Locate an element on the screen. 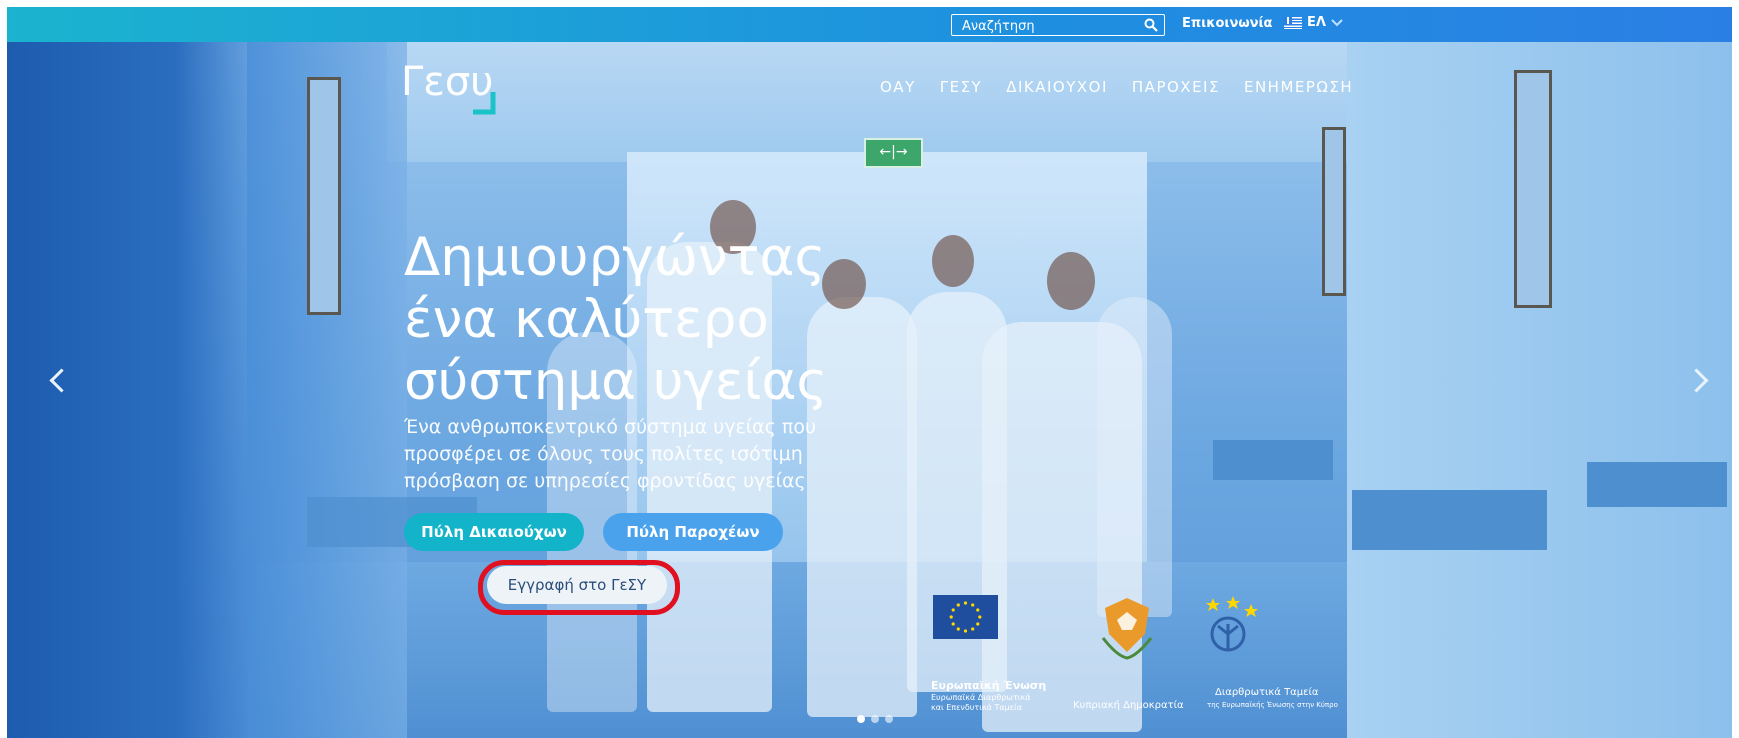  search-icon is located at coordinates (1151, 25).